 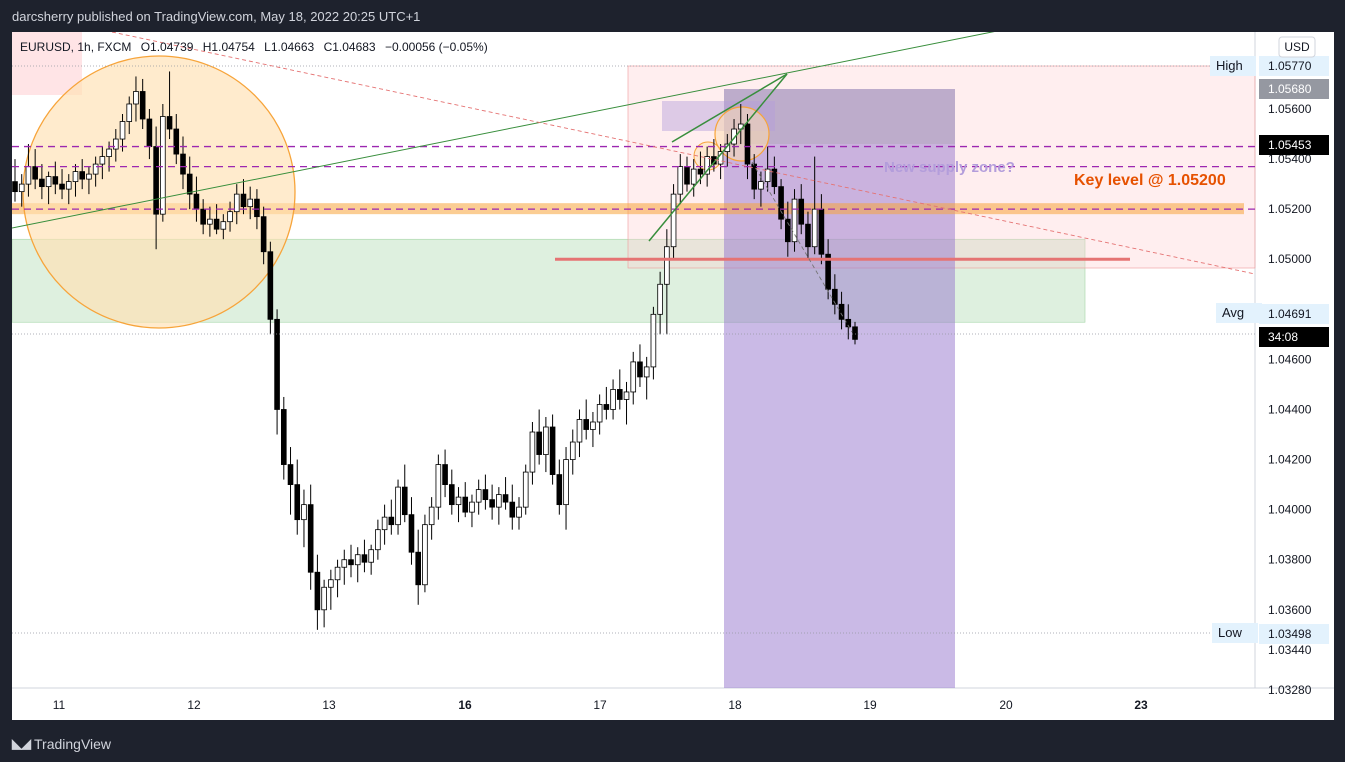 What do you see at coordinates (949, 167) in the screenshot?
I see `supply-zone-annotation: New supply zone?` at bounding box center [949, 167].